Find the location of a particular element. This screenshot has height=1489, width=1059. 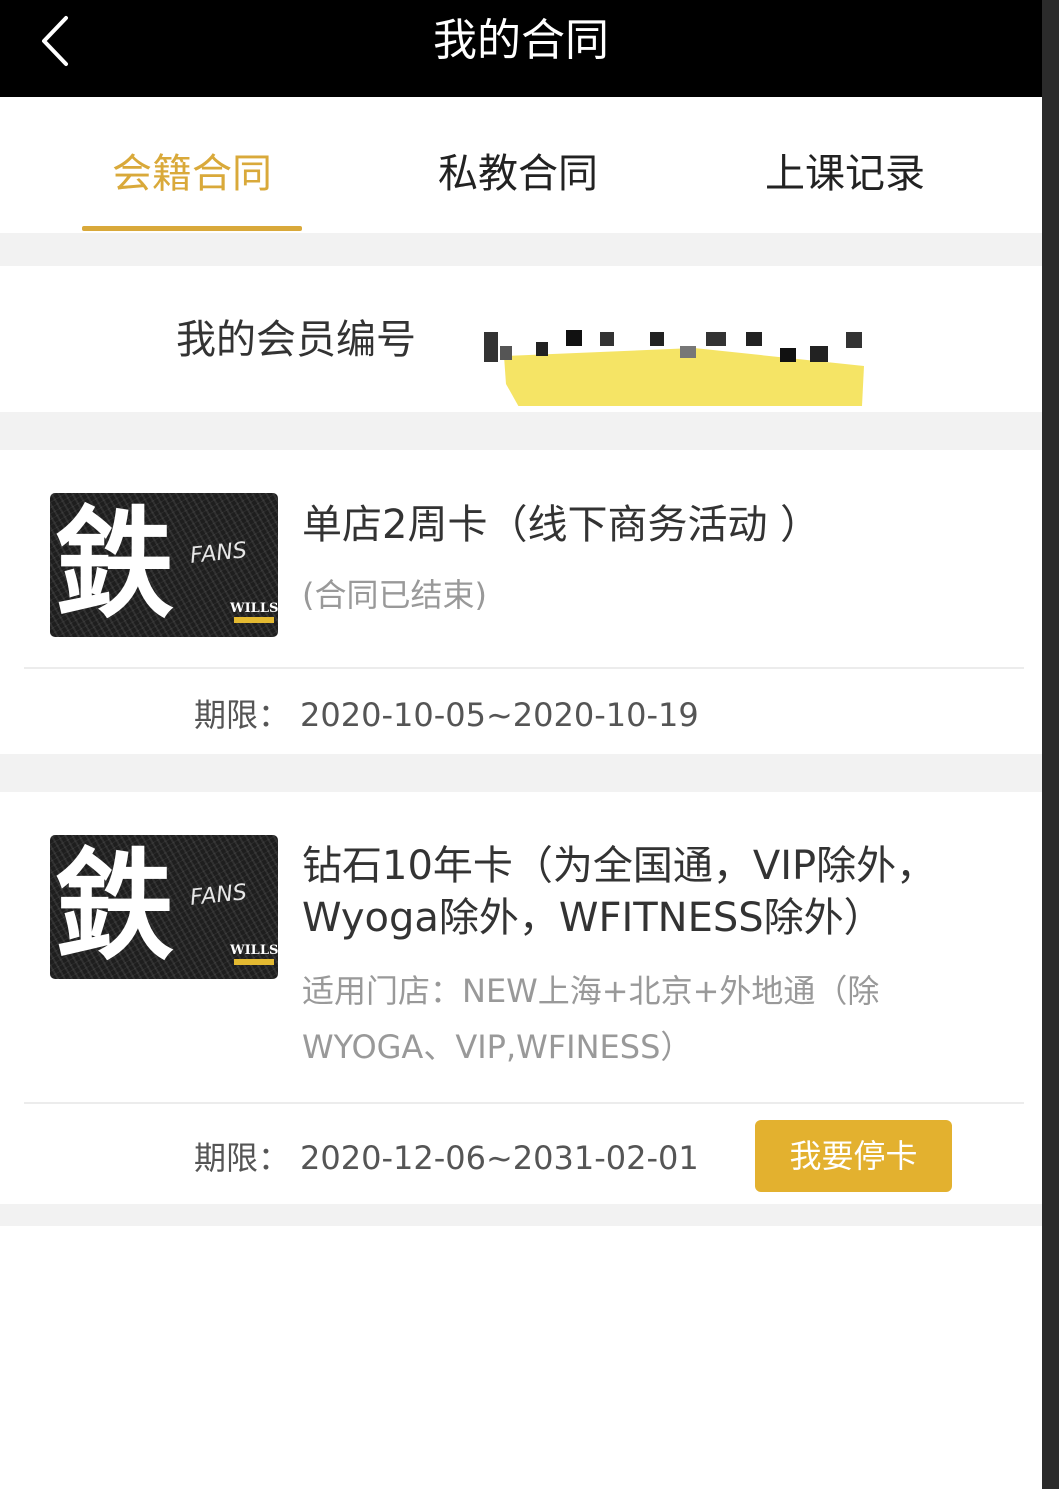

member-number-redacted is located at coordinates (674, 368).